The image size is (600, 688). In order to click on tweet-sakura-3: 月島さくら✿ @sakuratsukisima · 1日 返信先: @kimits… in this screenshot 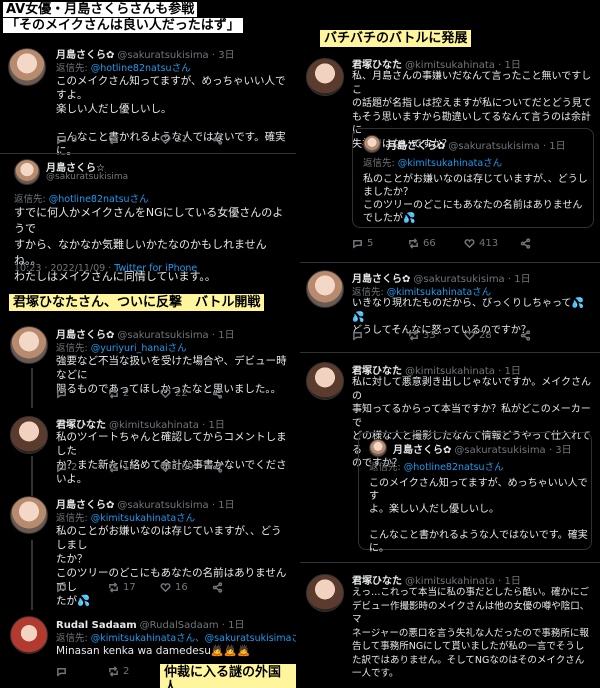, I will do `click(148, 548)`.